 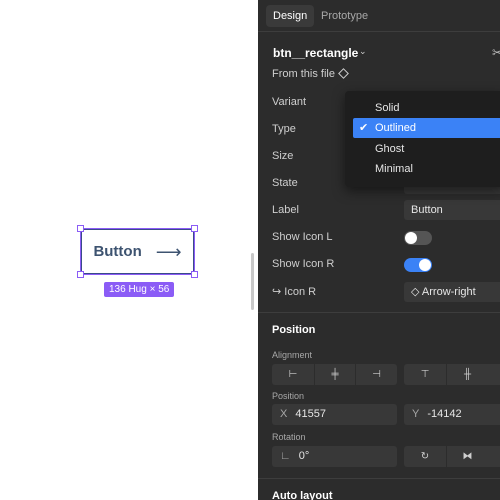 I want to click on panel-tabs: Design Prototype, so click(x=379, y=16).